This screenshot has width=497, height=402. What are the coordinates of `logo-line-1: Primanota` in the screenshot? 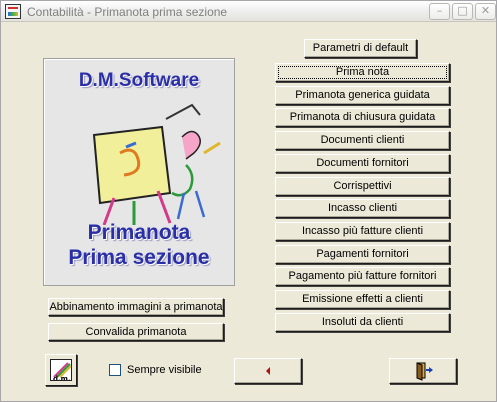 It's located at (139, 232).